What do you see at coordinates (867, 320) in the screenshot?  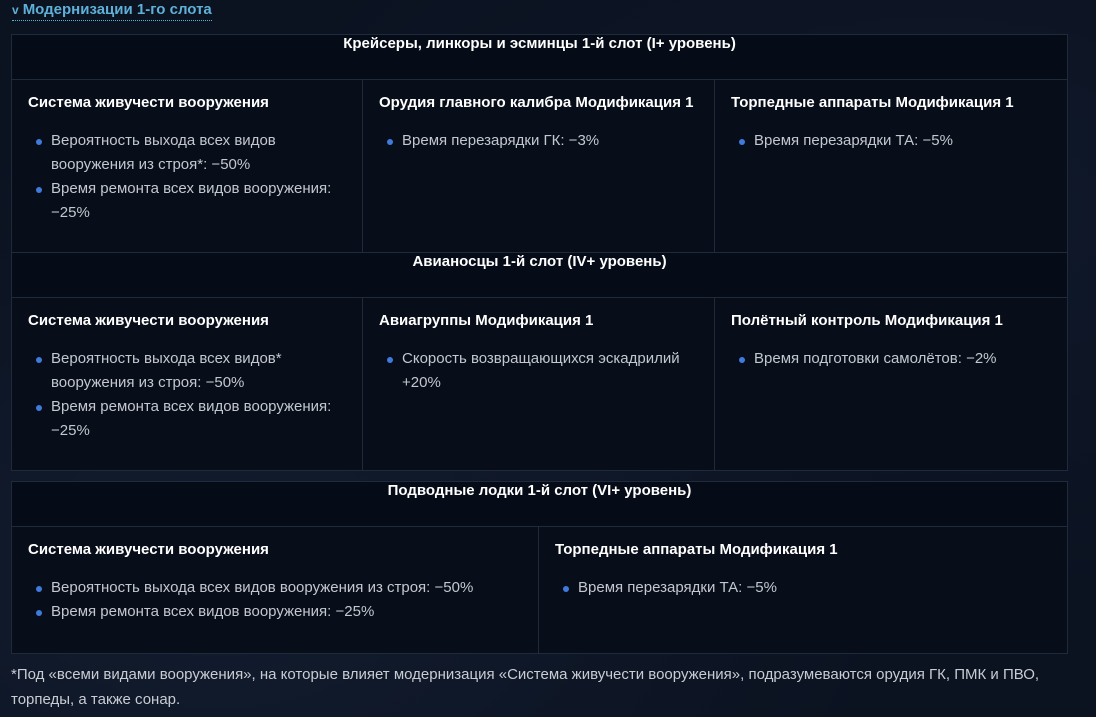 I see `cell-title: Полётный контроль Модификация 1` at bounding box center [867, 320].